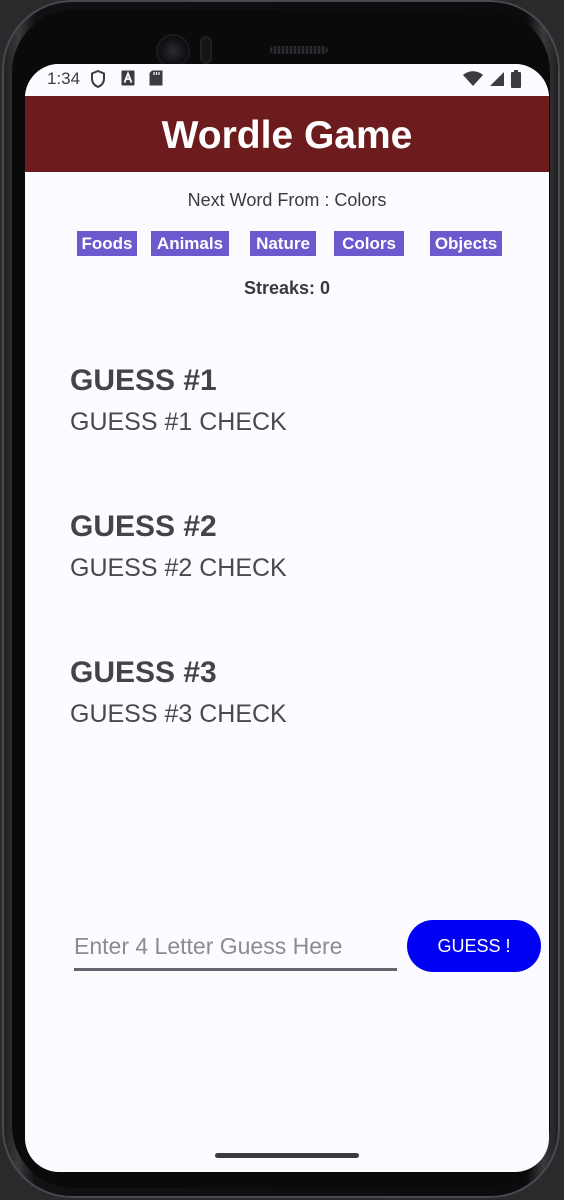 The image size is (564, 1200). What do you see at coordinates (190, 243) in the screenshot?
I see `category-animals-button: Animals` at bounding box center [190, 243].